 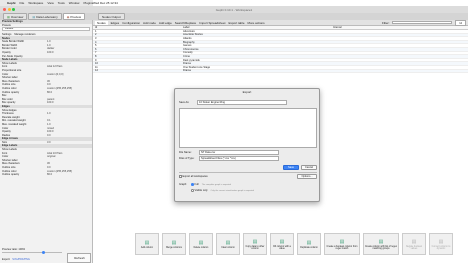 I want to click on visible-only-radio, so click(x=192, y=190).